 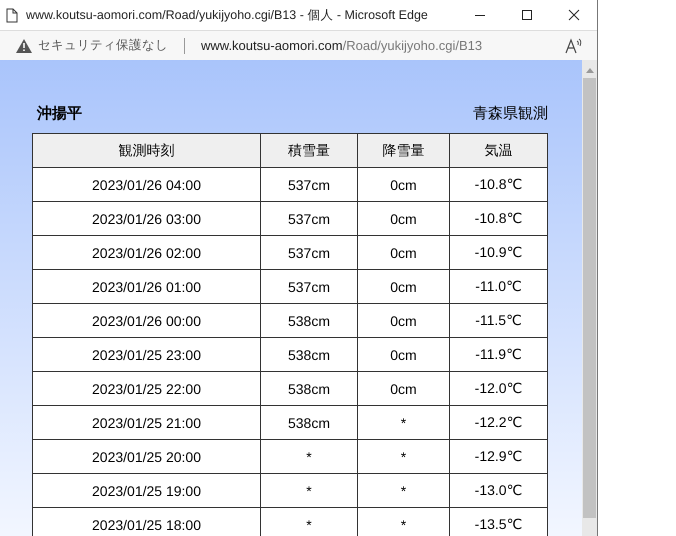 What do you see at coordinates (341, 45) in the screenshot?
I see `url-text: www.koutsu-aomori.com/Road/yukijyoho.cgi/B13` at bounding box center [341, 45].